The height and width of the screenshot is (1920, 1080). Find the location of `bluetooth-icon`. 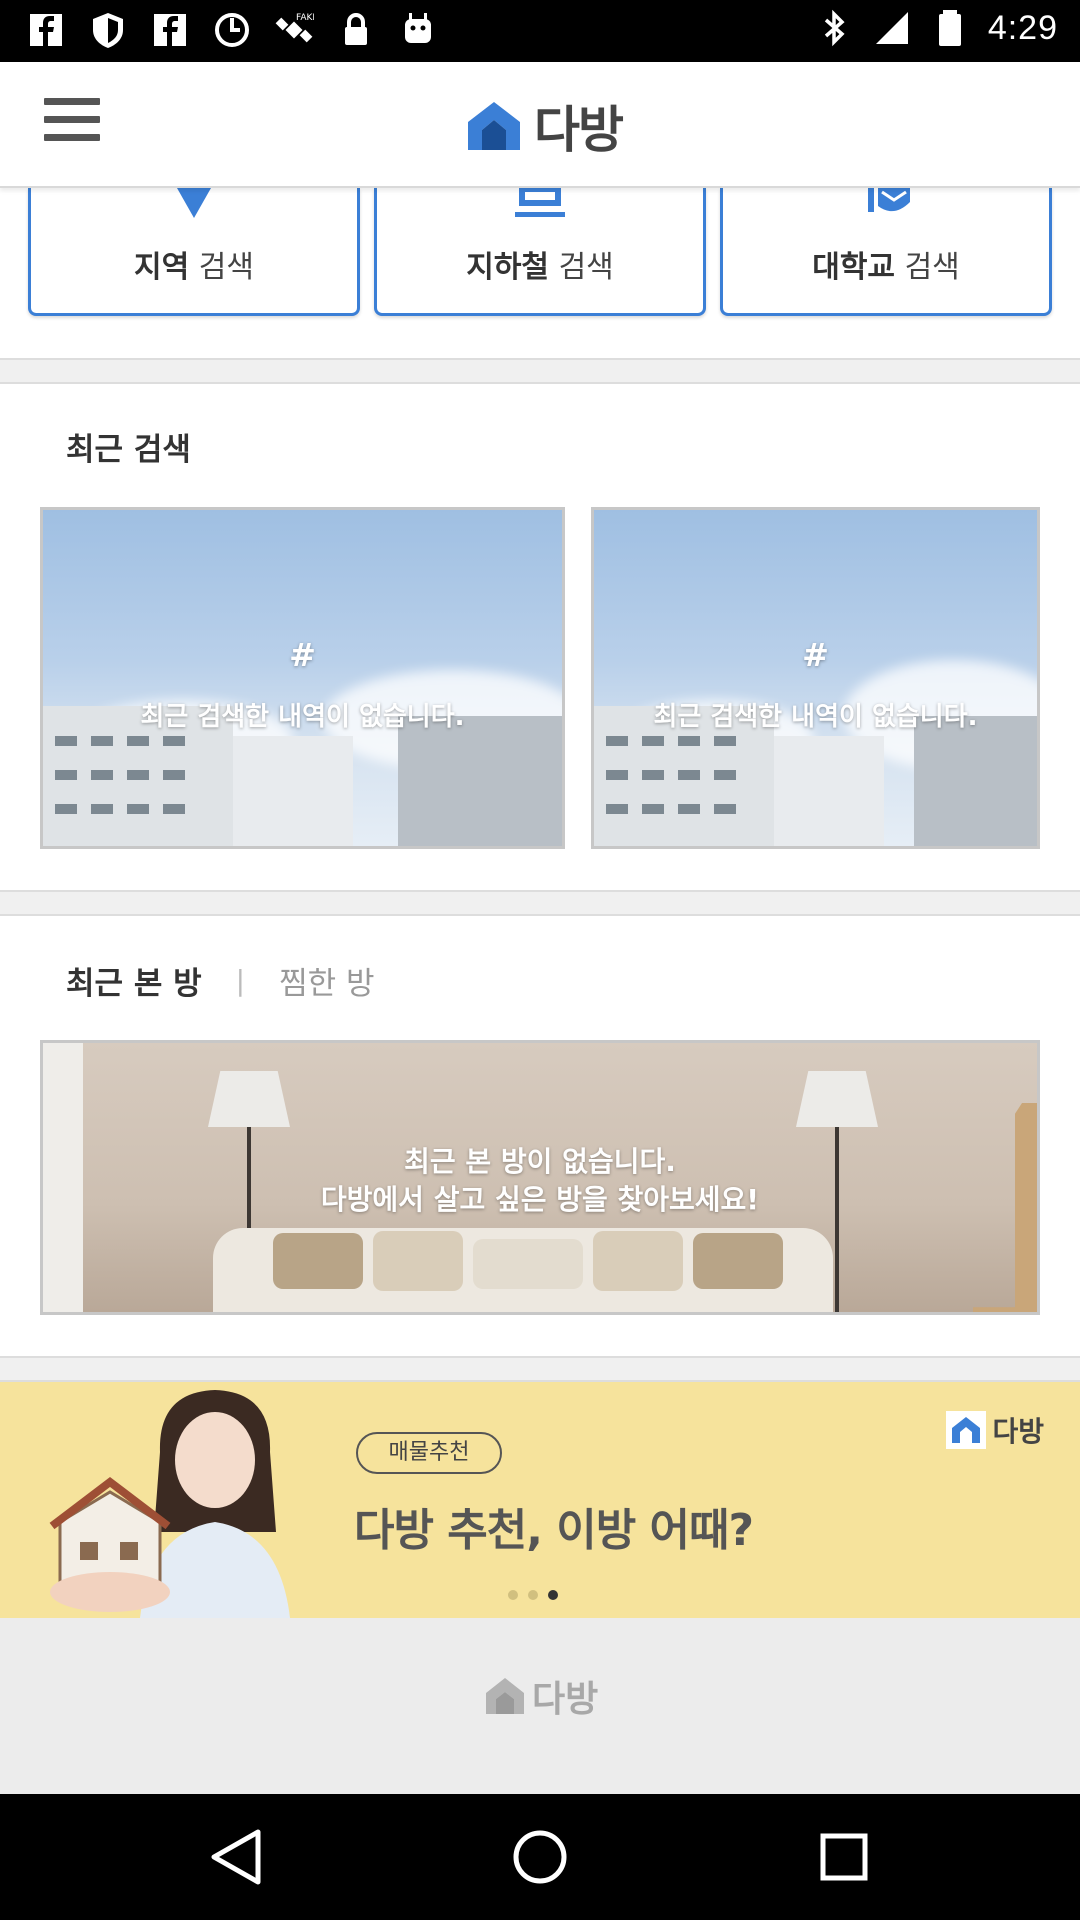

bluetooth-icon is located at coordinates (834, 28).